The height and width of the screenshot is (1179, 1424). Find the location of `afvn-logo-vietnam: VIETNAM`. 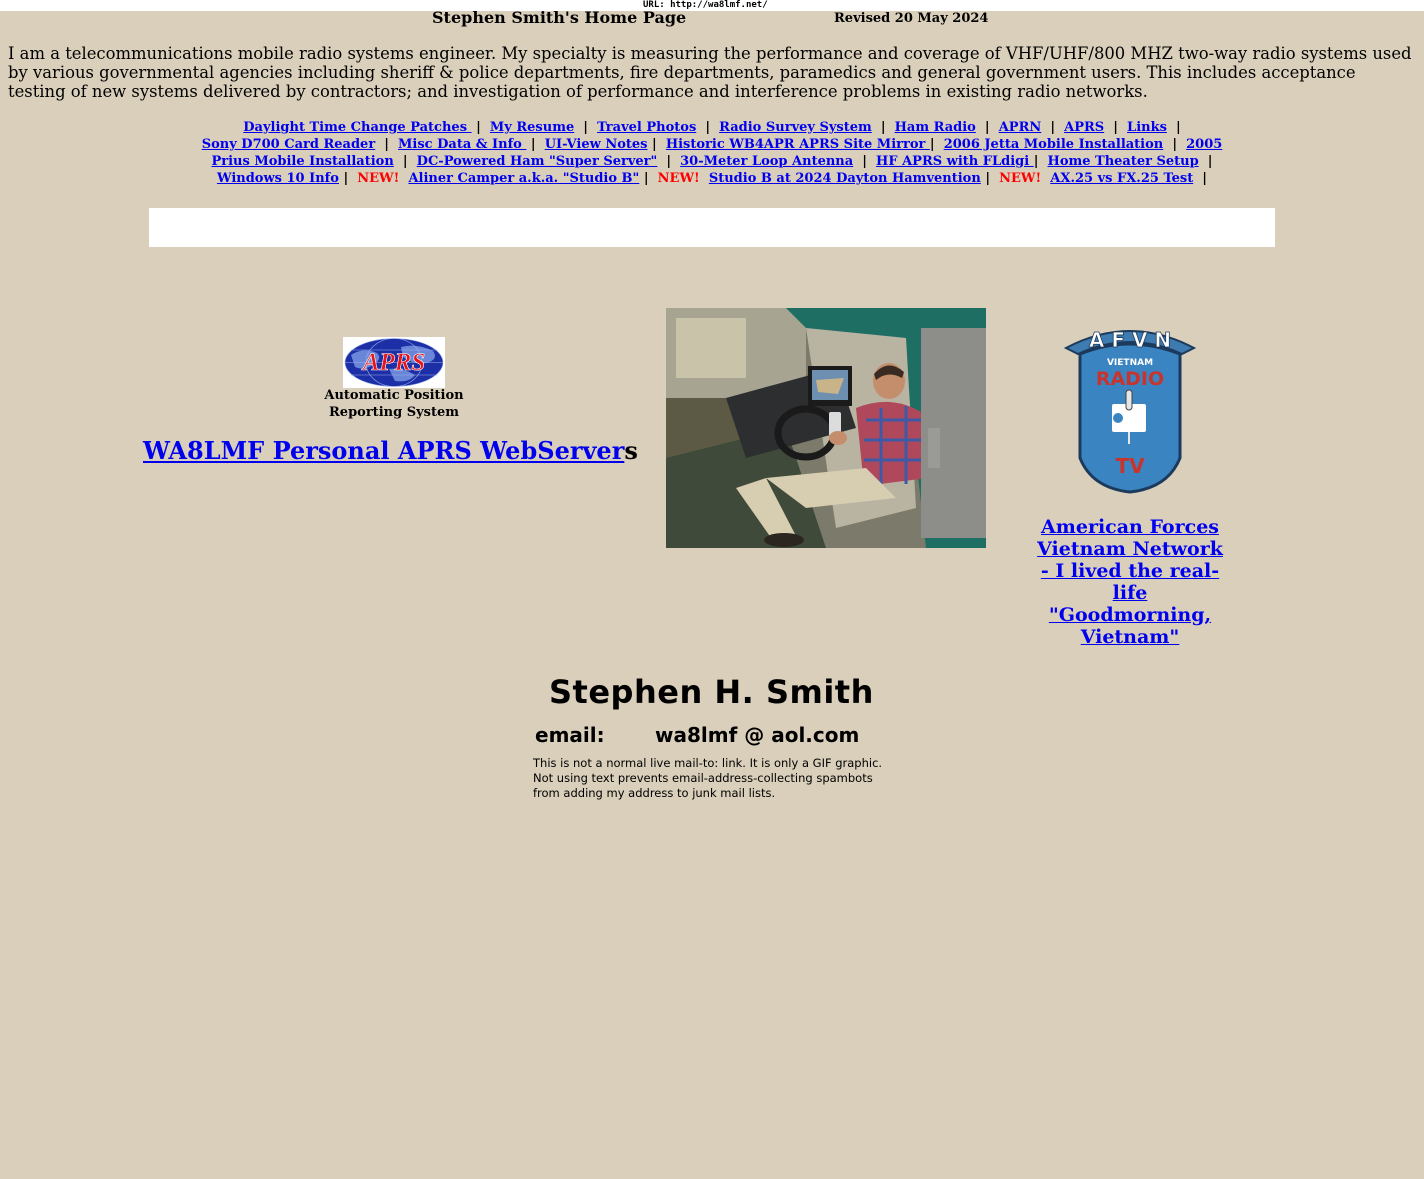

afvn-logo-vietnam: VIETNAM is located at coordinates (1130, 363).